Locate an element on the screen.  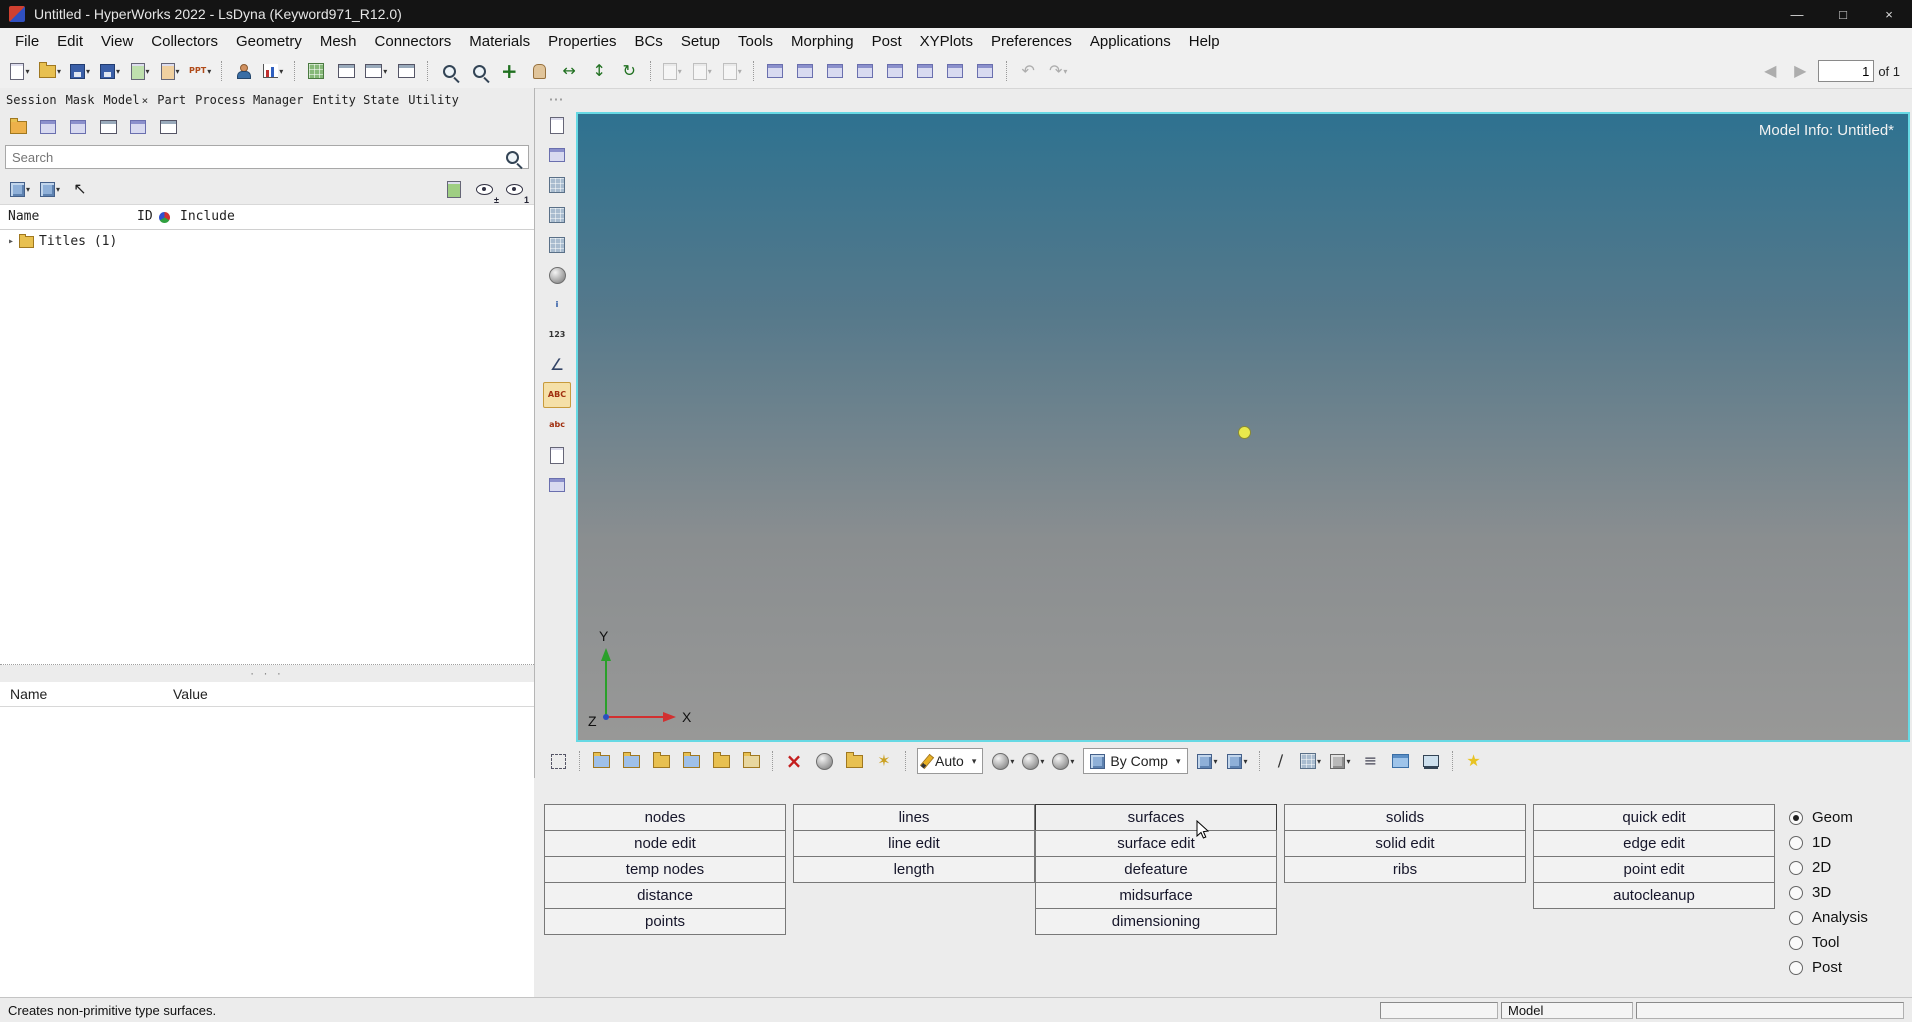
cut-icon-dropdown: ▾ is located at coordinates (680, 71).